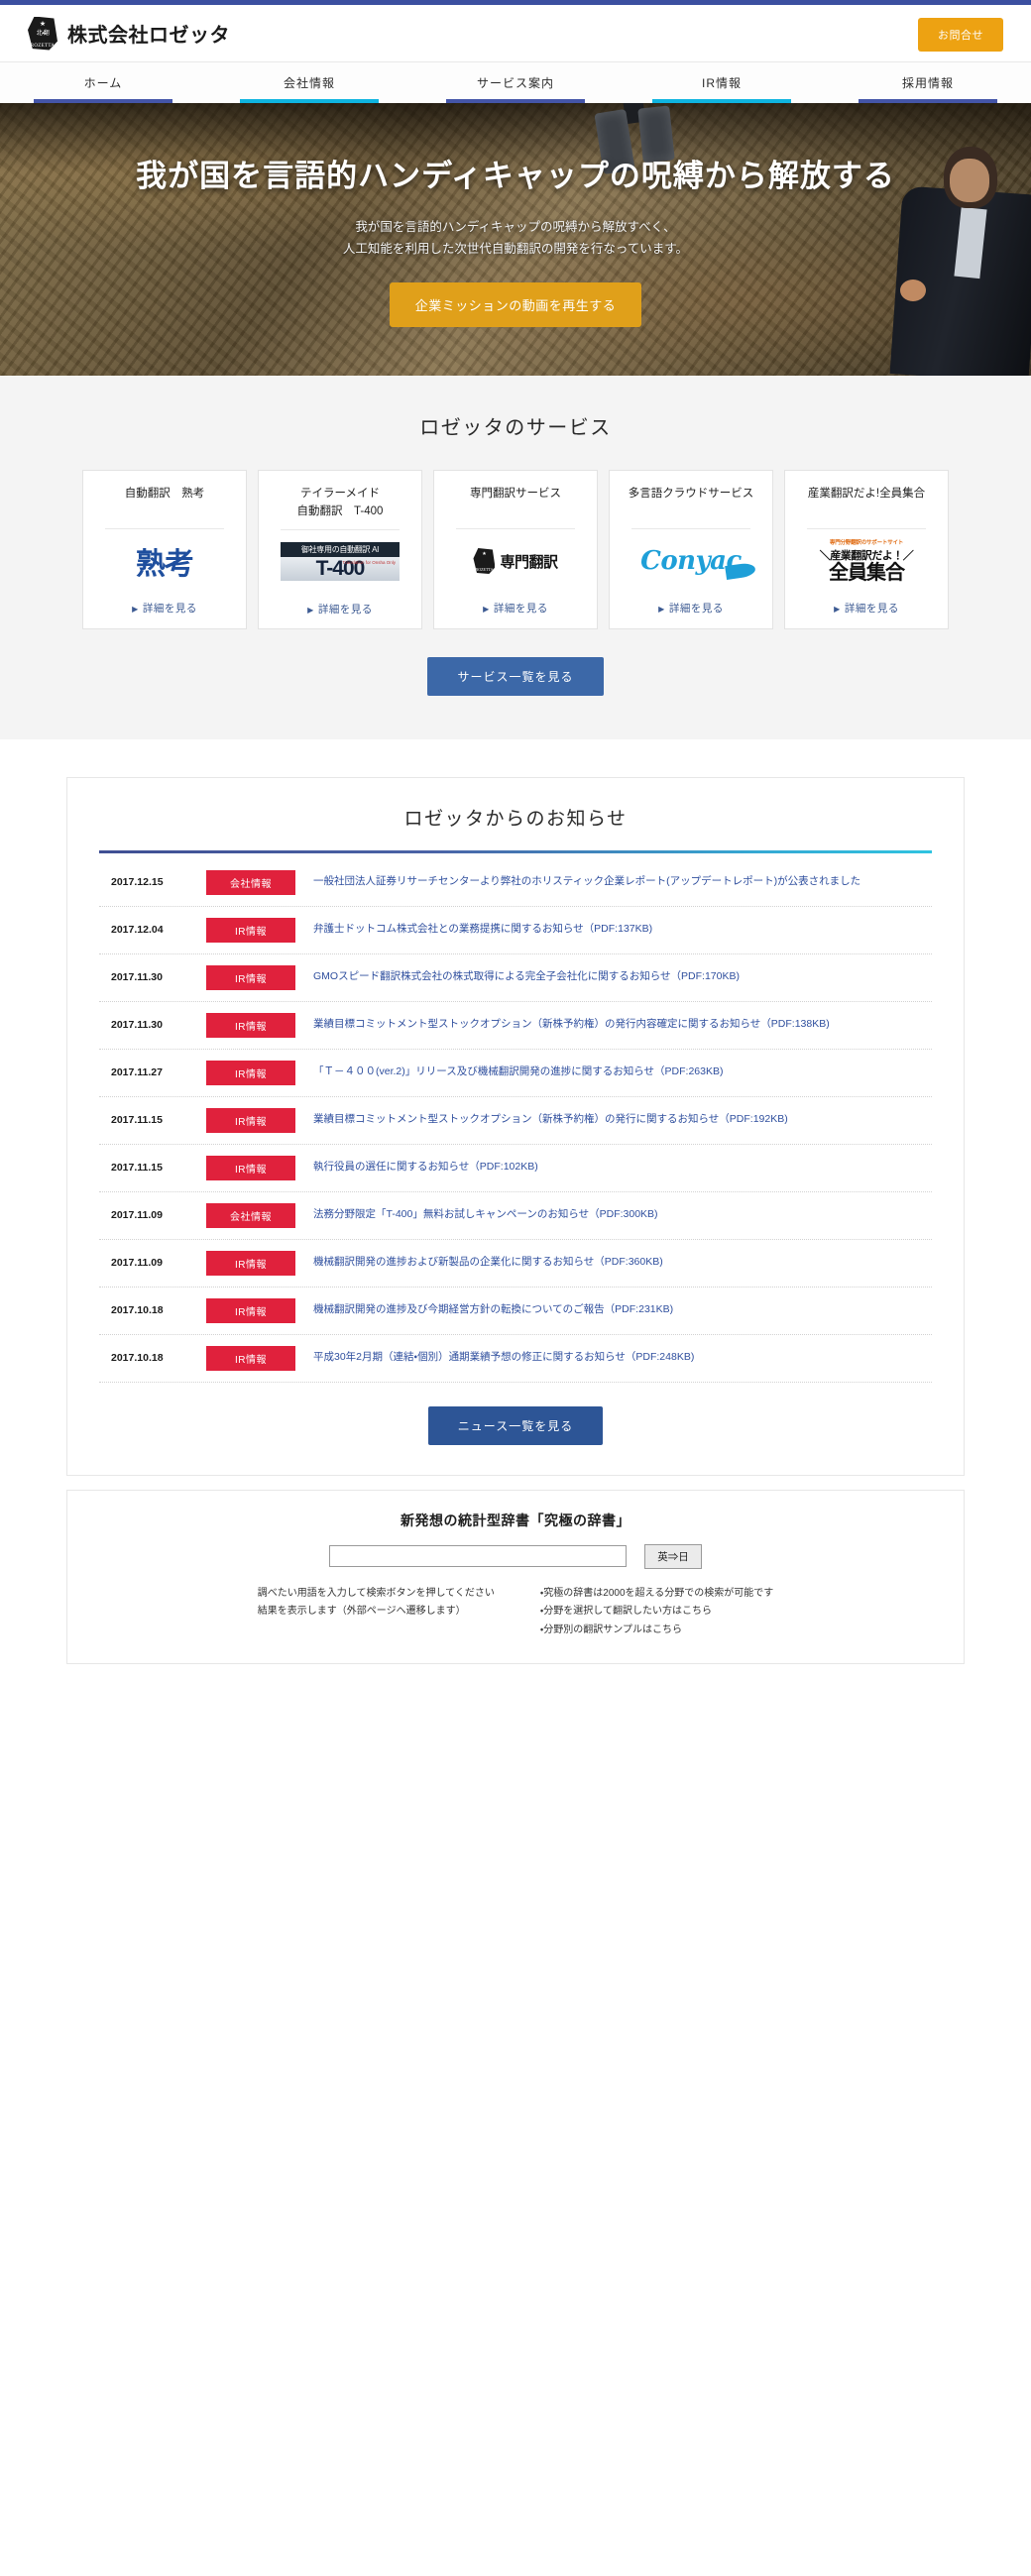  What do you see at coordinates (515, 1425) in the screenshot?
I see `view-all-news-button: ニュース一覧を見る` at bounding box center [515, 1425].